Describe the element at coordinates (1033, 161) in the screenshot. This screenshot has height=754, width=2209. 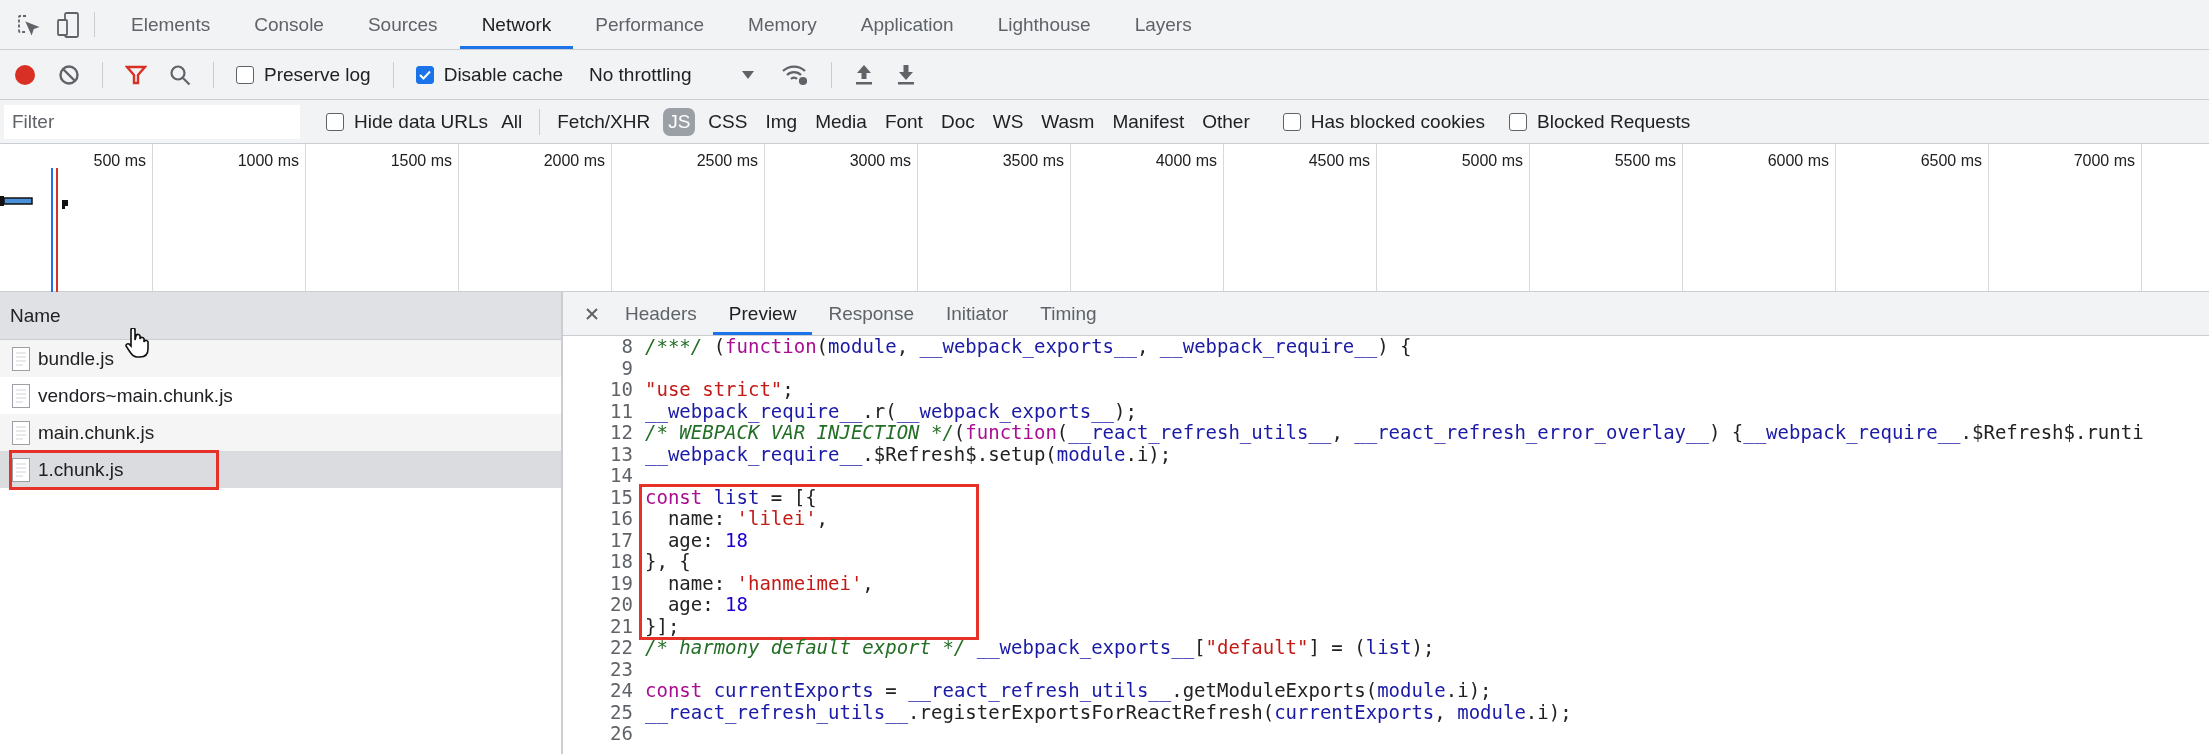
I see `time-tick-label: 3500 ms` at that location.